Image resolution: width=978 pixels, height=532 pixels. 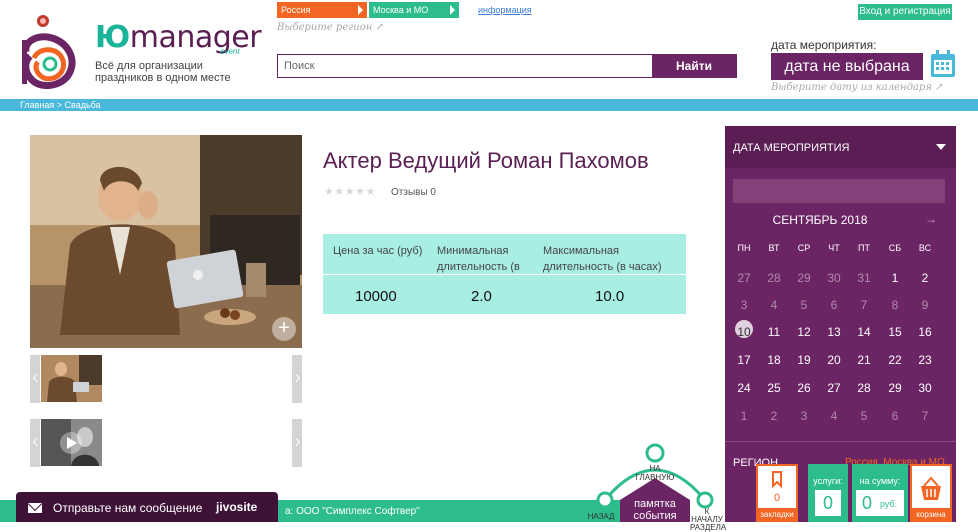 I want to click on total-value: 0, so click(x=867, y=503).